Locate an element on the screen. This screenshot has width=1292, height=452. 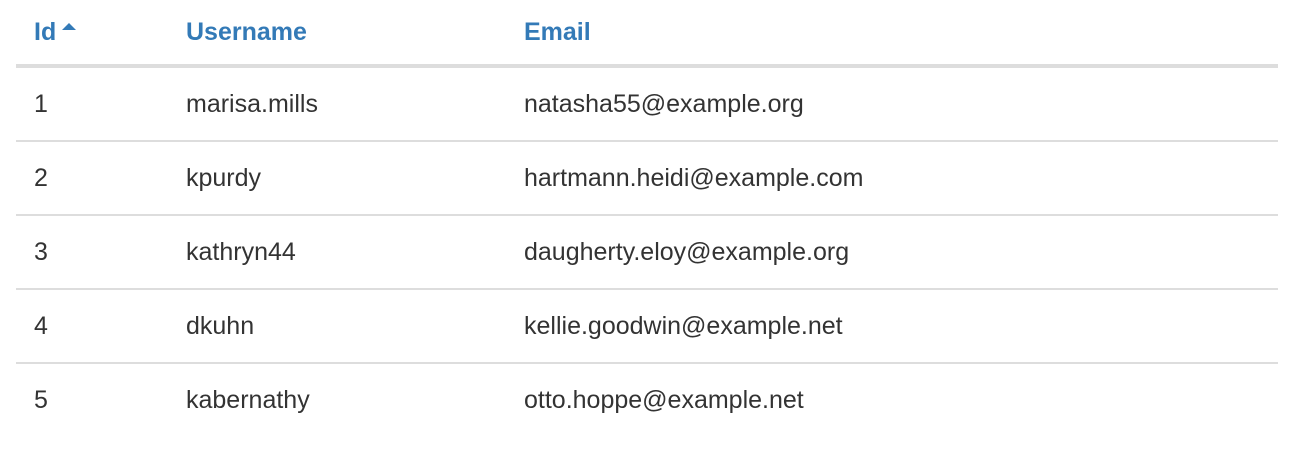
column-header-label: Id is located at coordinates (45, 32).